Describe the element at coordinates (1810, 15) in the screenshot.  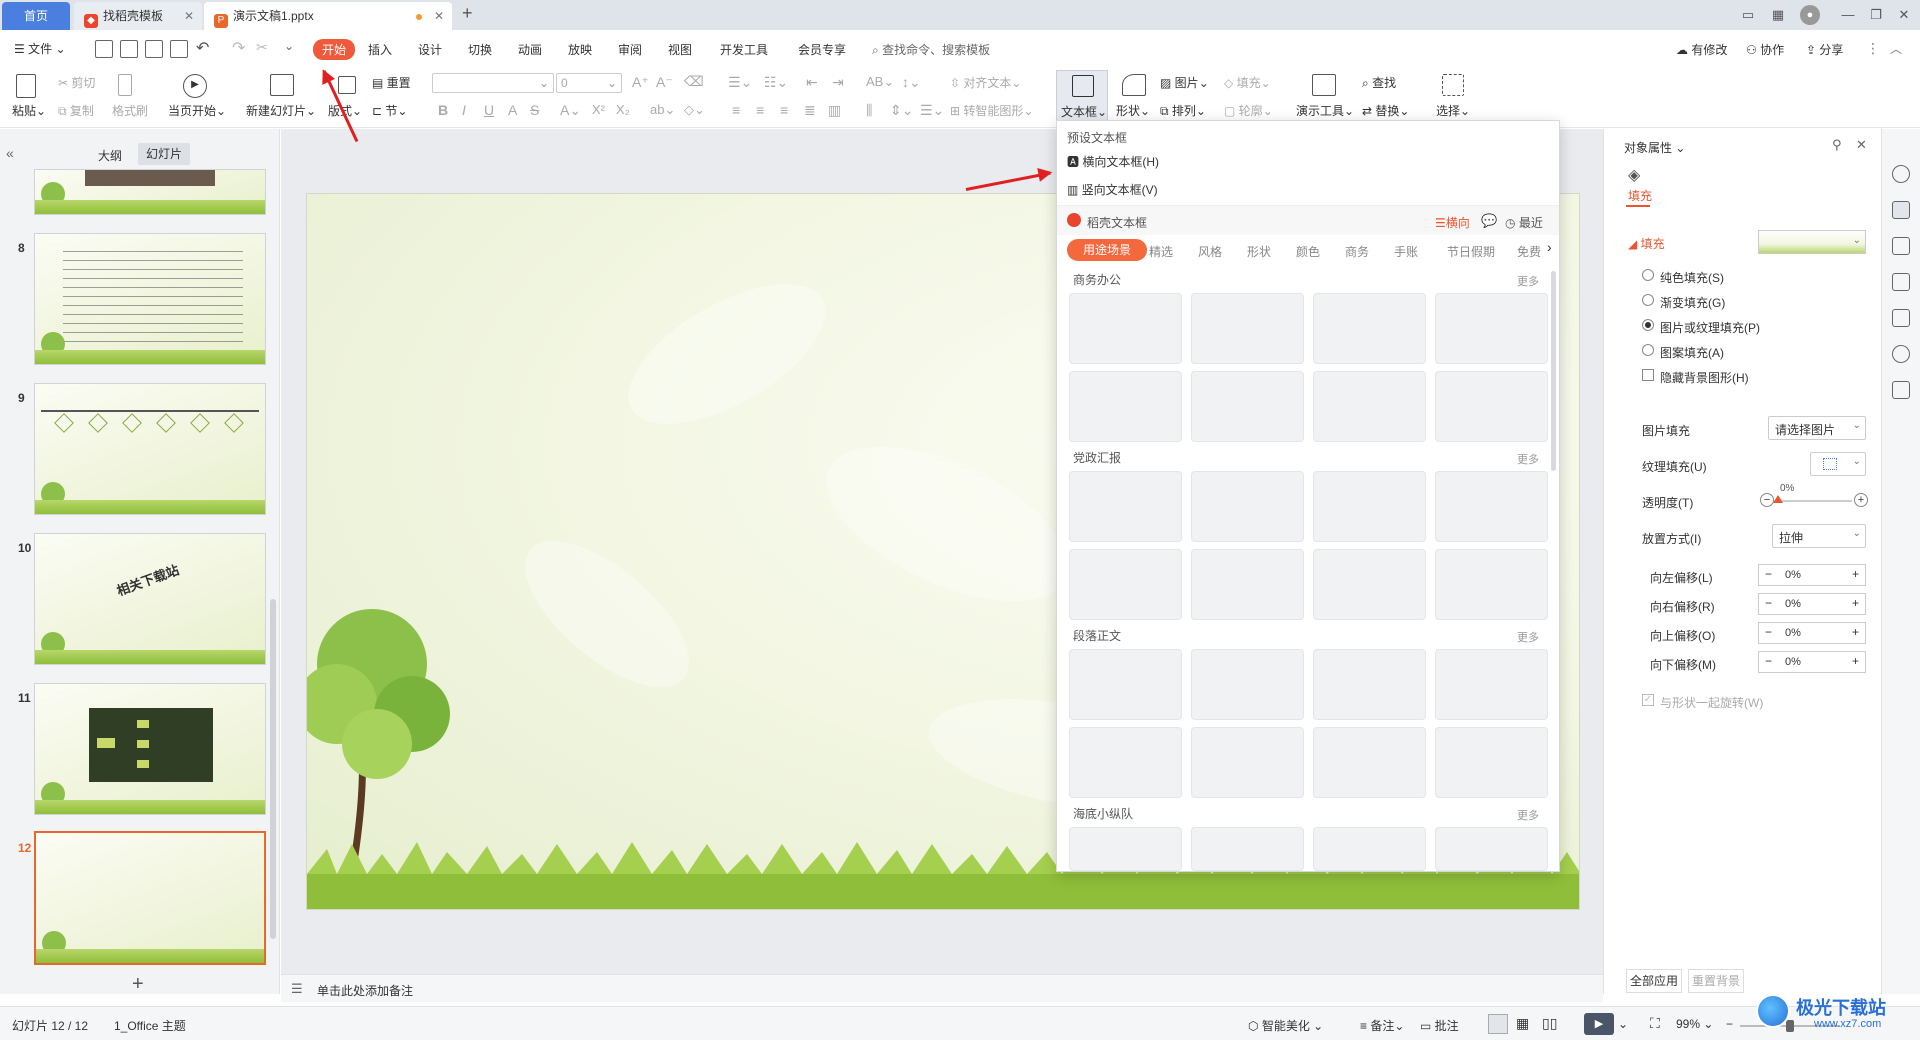
I see `avatar: ●` at that location.